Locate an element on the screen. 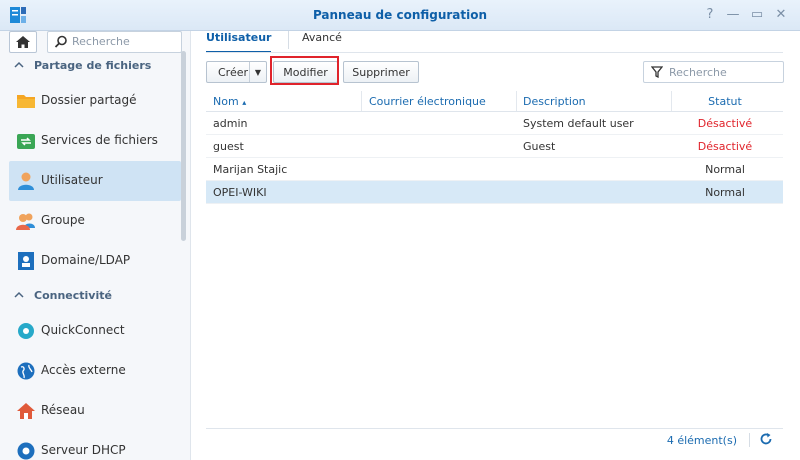 The height and width of the screenshot is (460, 800). dhcp-icon is located at coordinates (26, 451).